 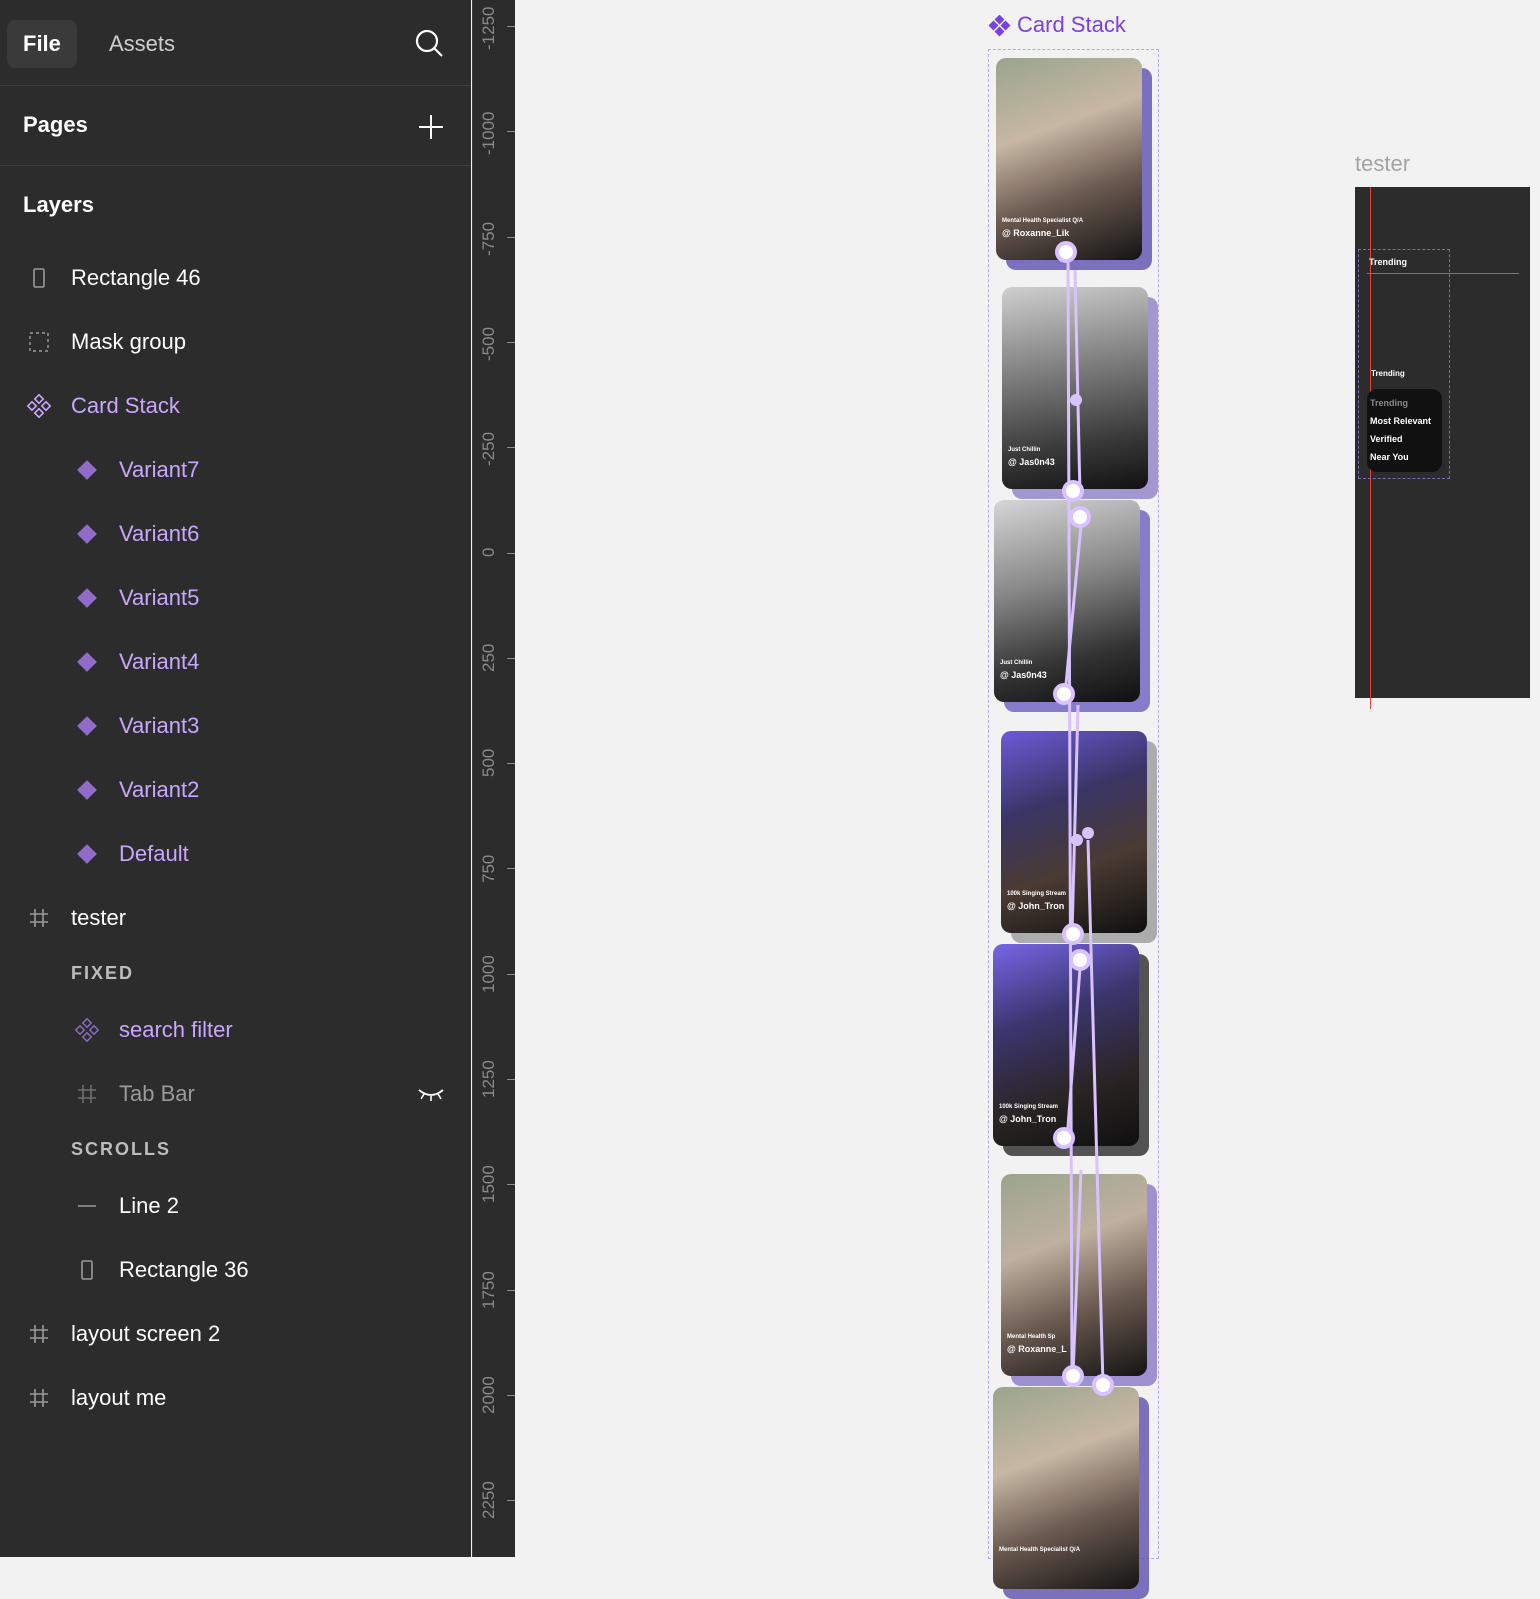 What do you see at coordinates (1443, 273) in the screenshot?
I see `tester-divider` at bounding box center [1443, 273].